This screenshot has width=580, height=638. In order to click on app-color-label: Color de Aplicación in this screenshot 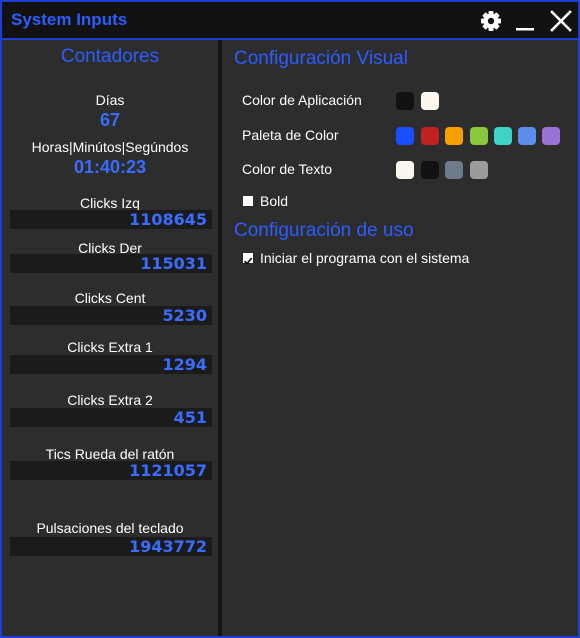, I will do `click(302, 100)`.